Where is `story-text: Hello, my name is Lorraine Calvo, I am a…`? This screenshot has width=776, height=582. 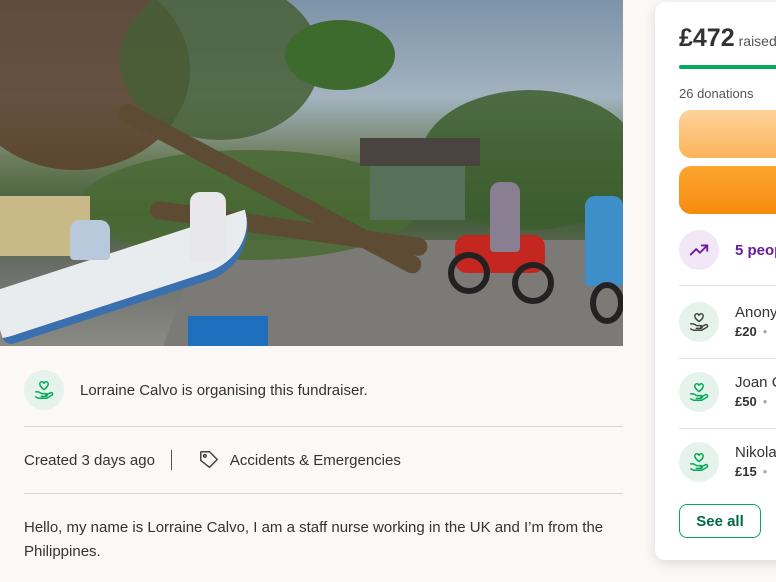 story-text: Hello, my name is Lorraine Calvo, I am a… is located at coordinates (314, 539).